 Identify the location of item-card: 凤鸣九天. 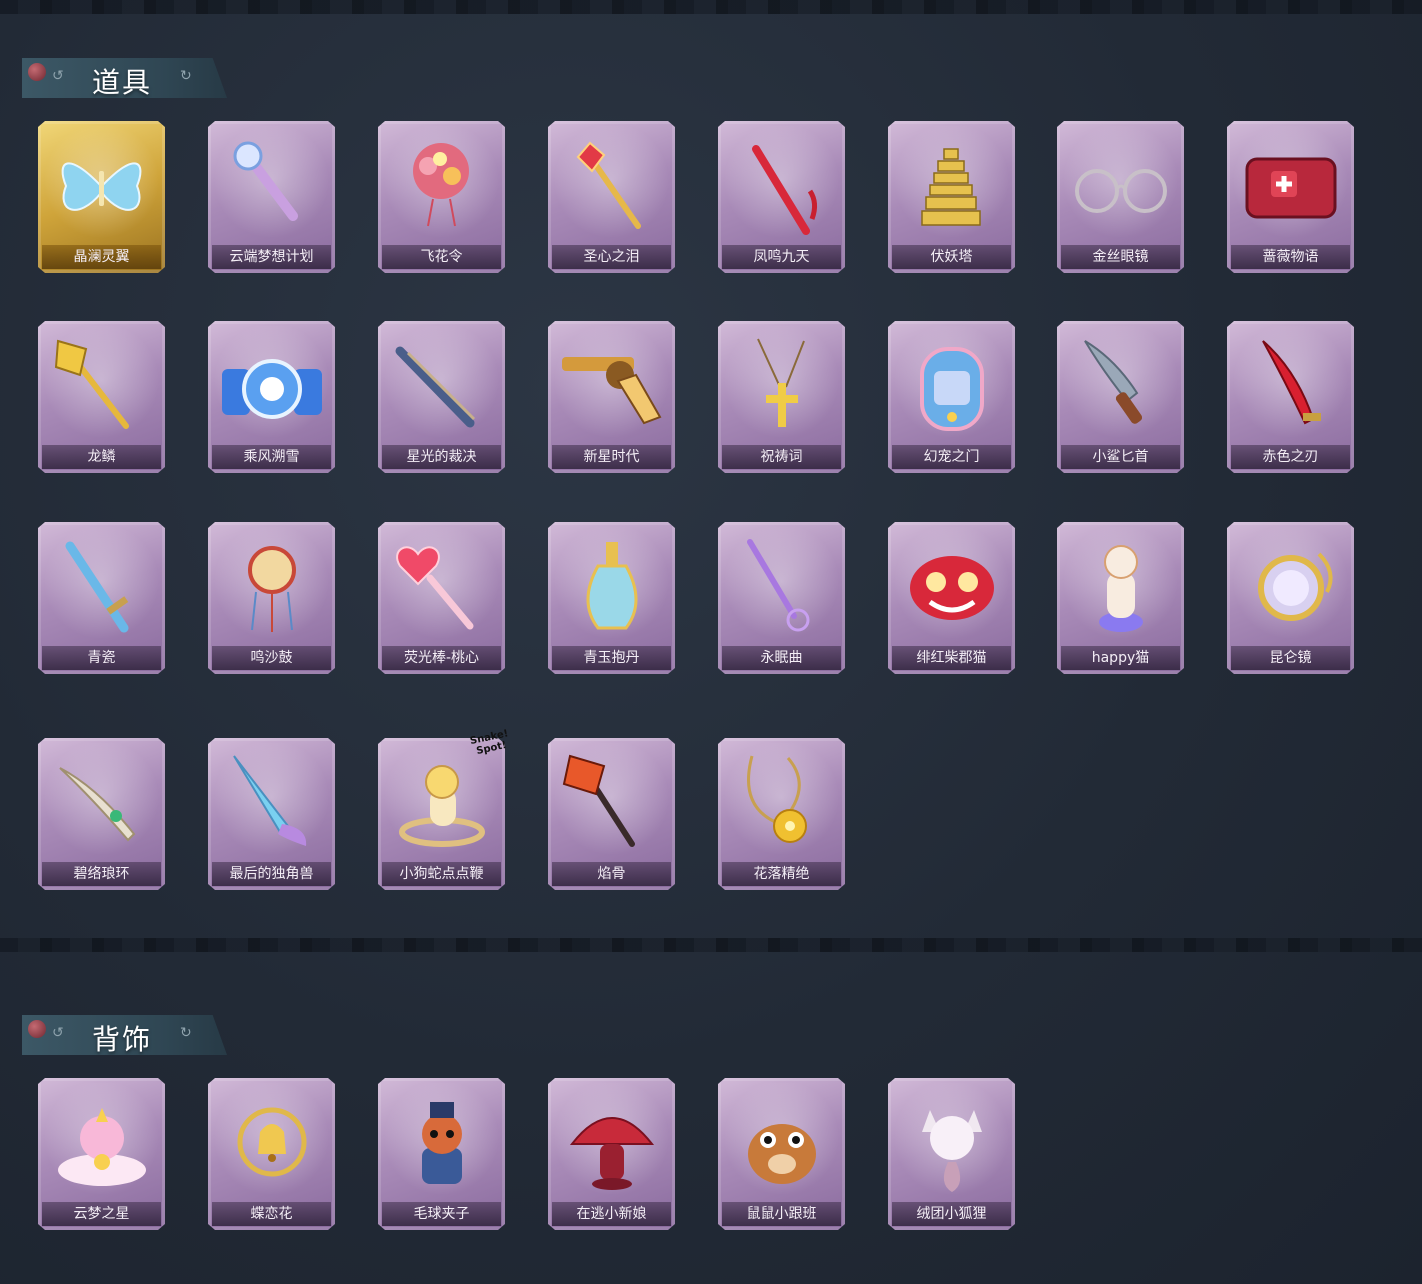
(781, 197).